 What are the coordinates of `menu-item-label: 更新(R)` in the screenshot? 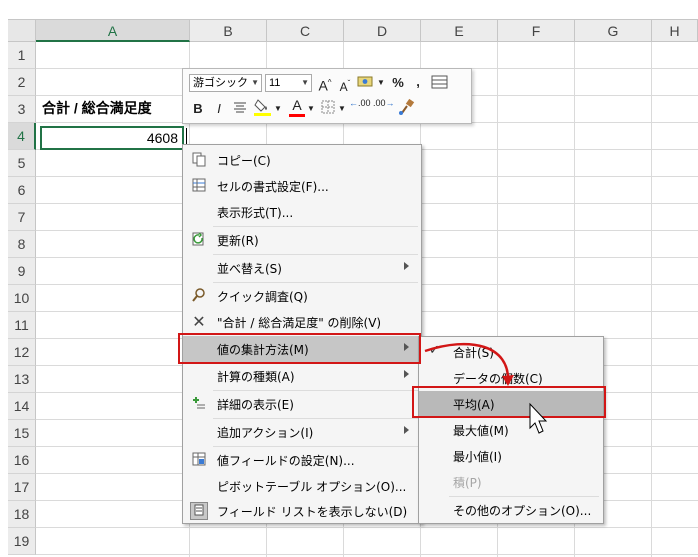 It's located at (238, 241).